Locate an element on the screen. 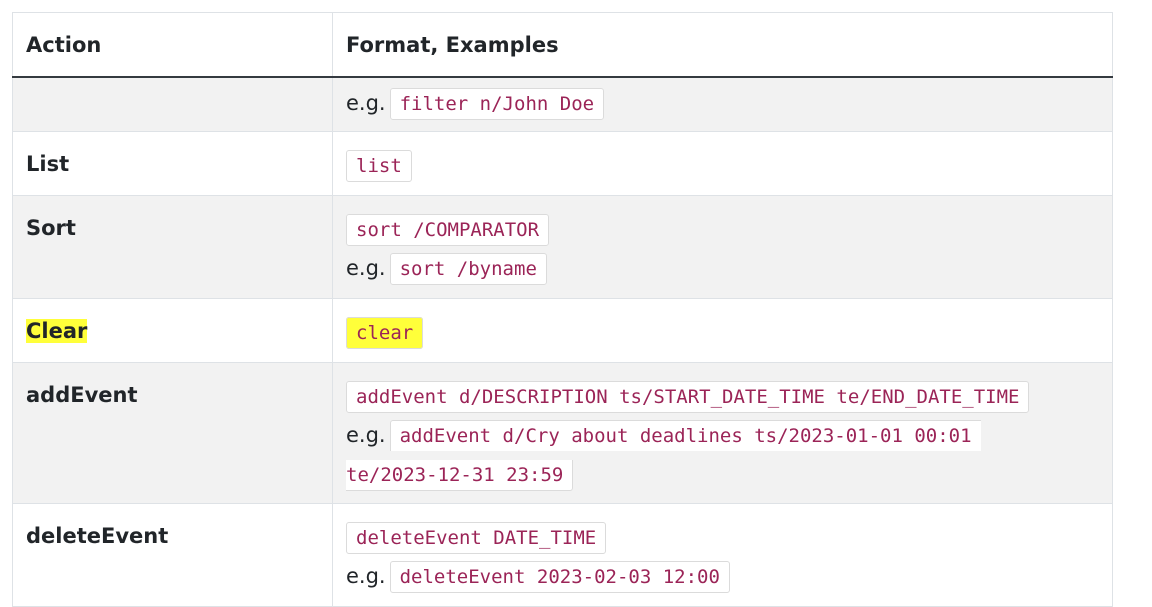 This screenshot has width=1152, height=607. cell-action-clear: Clear is located at coordinates (172, 330).